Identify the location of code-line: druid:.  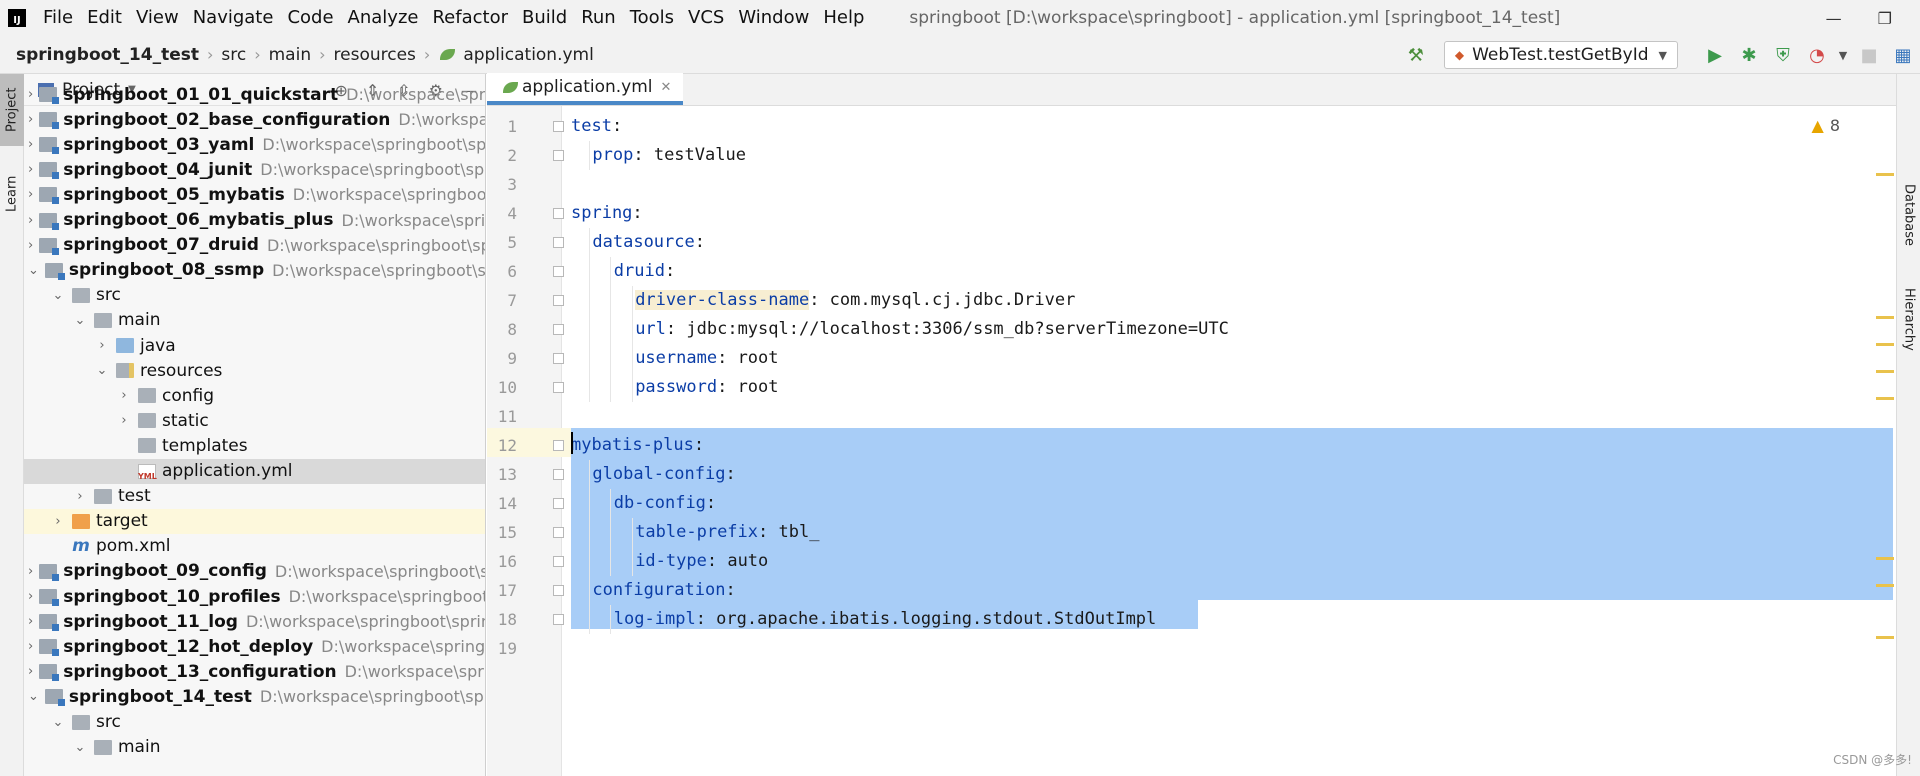
(644, 271).